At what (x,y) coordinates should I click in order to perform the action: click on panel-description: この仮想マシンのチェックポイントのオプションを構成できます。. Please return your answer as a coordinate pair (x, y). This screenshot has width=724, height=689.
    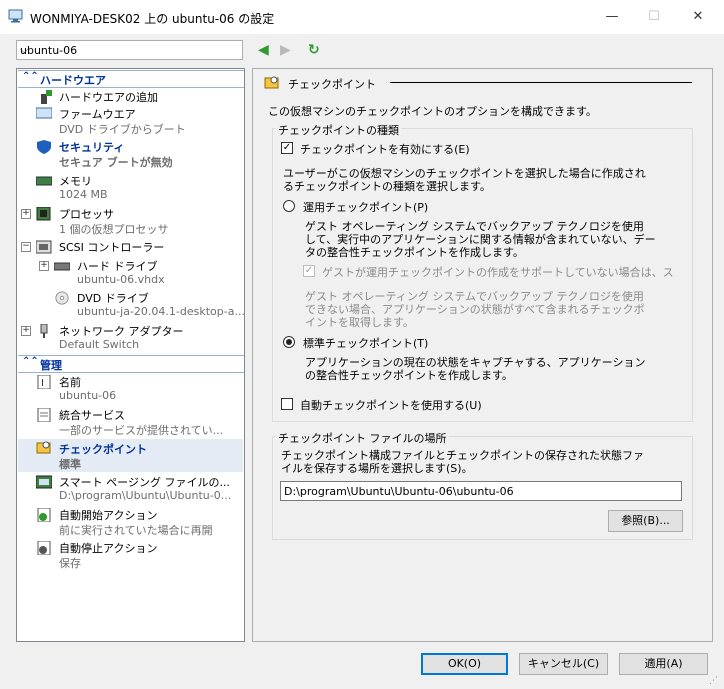
    Looking at the image, I should click on (432, 111).